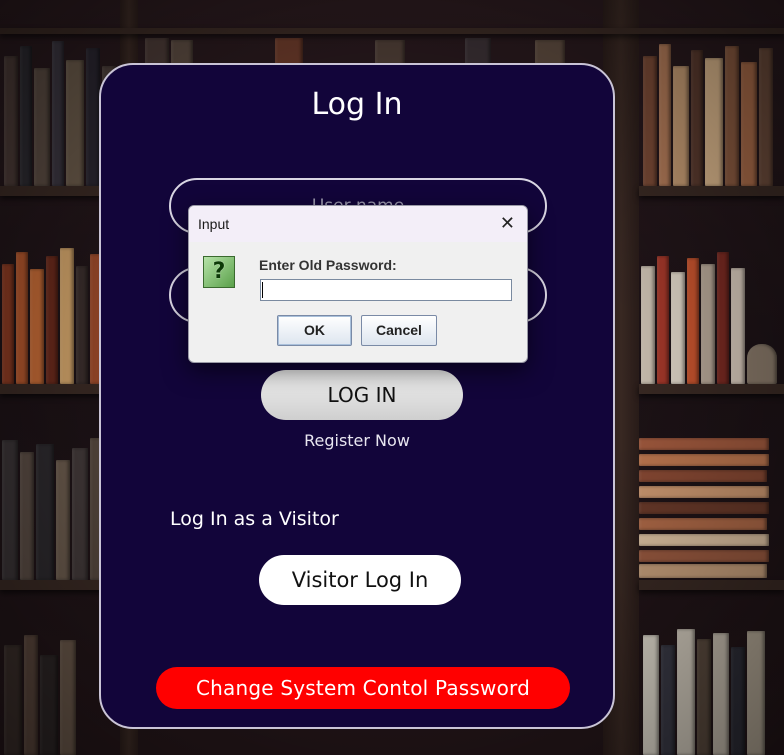 This screenshot has width=784, height=755. What do you see at coordinates (362, 395) in the screenshot?
I see `login-button: LOG IN` at bounding box center [362, 395].